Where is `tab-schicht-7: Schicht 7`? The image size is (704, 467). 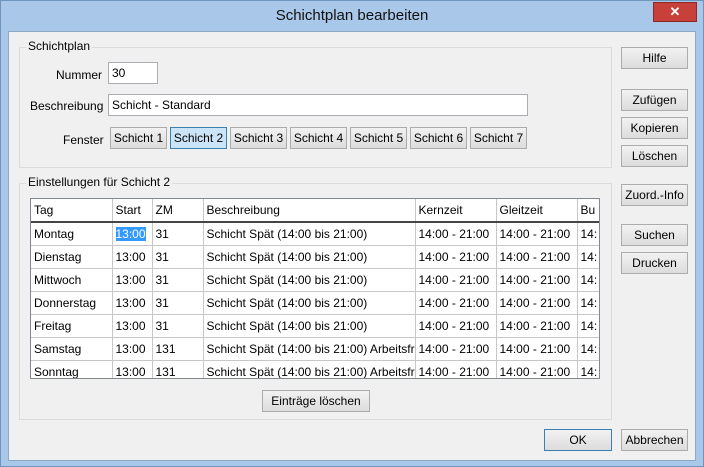 tab-schicht-7: Schicht 7 is located at coordinates (498, 138).